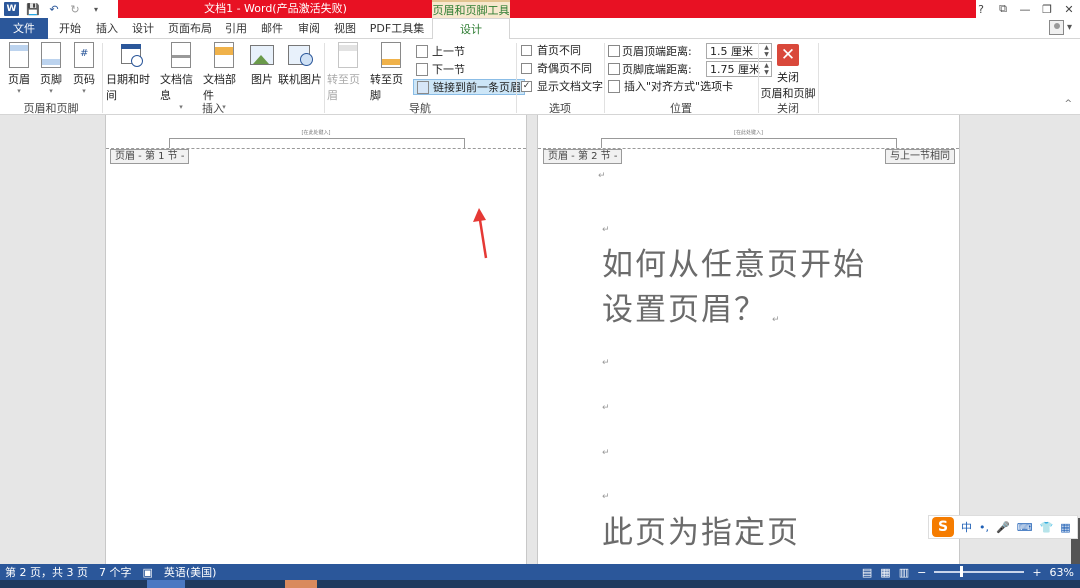  I want to click on minimize-icon: —, so click(1025, 9).